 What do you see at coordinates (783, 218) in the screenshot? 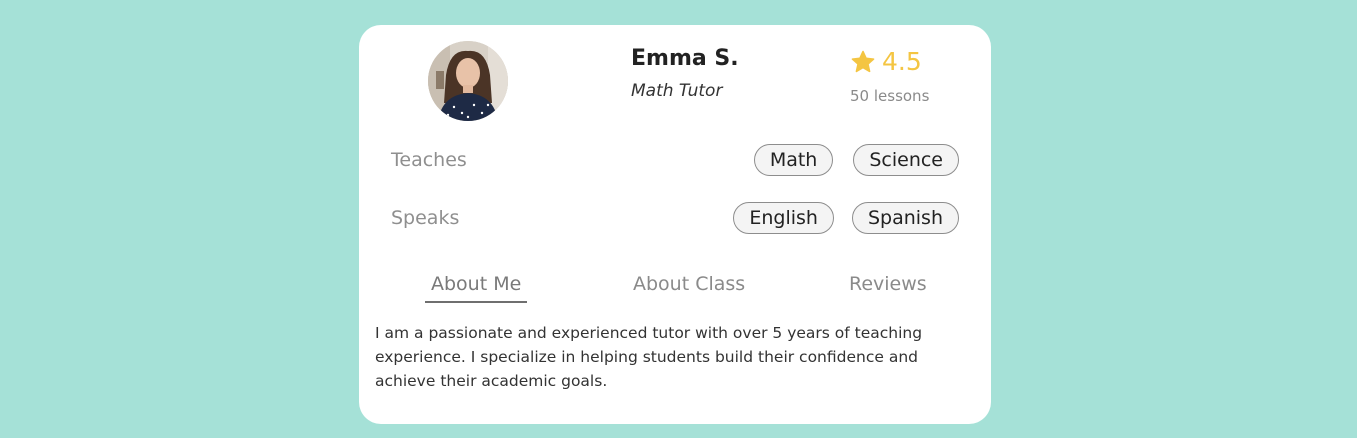
I see `language-tag-english: English` at bounding box center [783, 218].